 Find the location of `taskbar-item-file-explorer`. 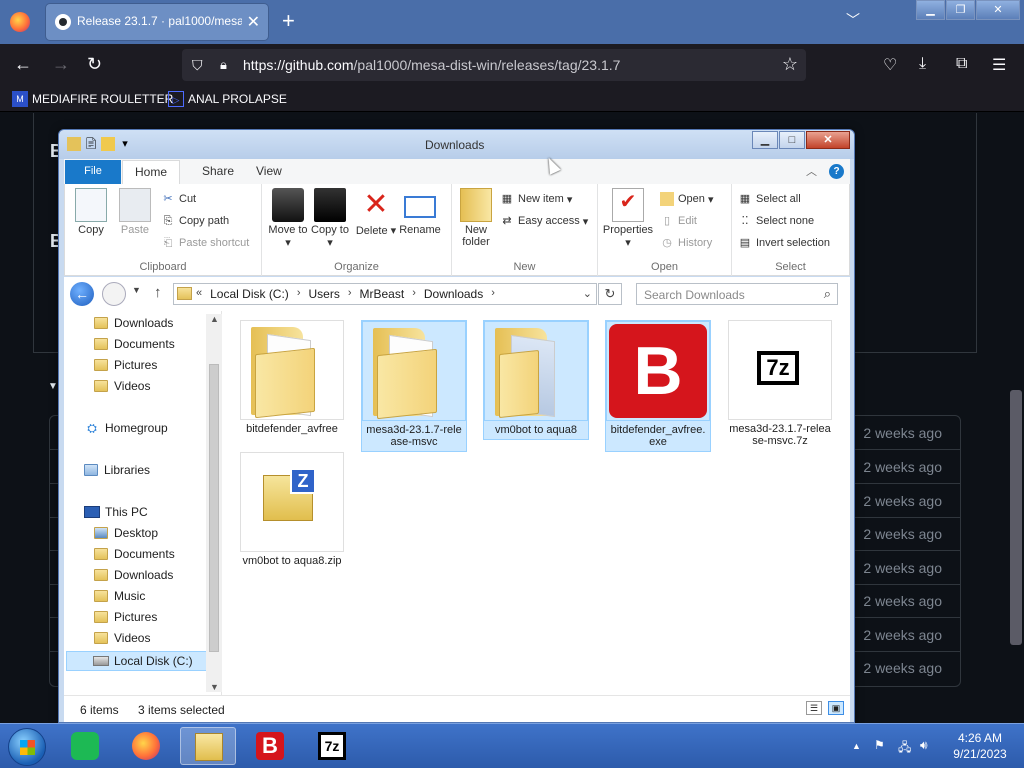

taskbar-item-file-explorer is located at coordinates (208, 746).